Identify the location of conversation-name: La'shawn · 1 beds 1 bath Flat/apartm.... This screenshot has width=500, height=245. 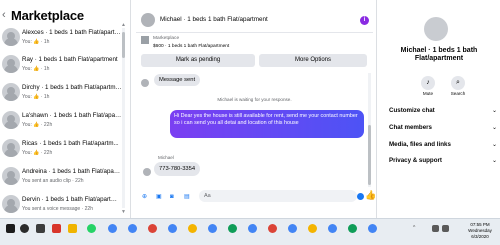
(72, 115).